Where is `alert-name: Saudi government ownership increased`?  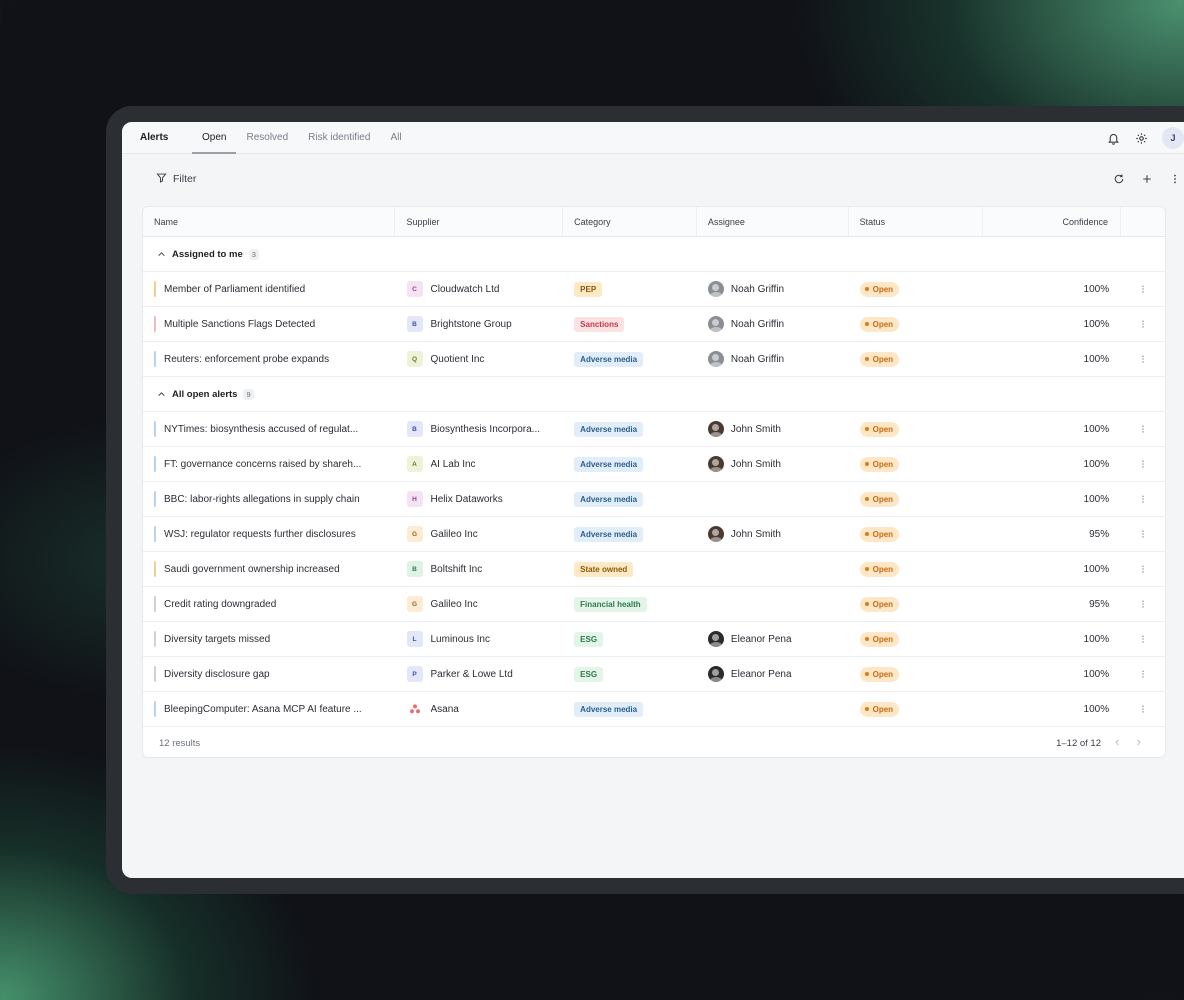
alert-name: Saudi government ownership increased is located at coordinates (252, 569).